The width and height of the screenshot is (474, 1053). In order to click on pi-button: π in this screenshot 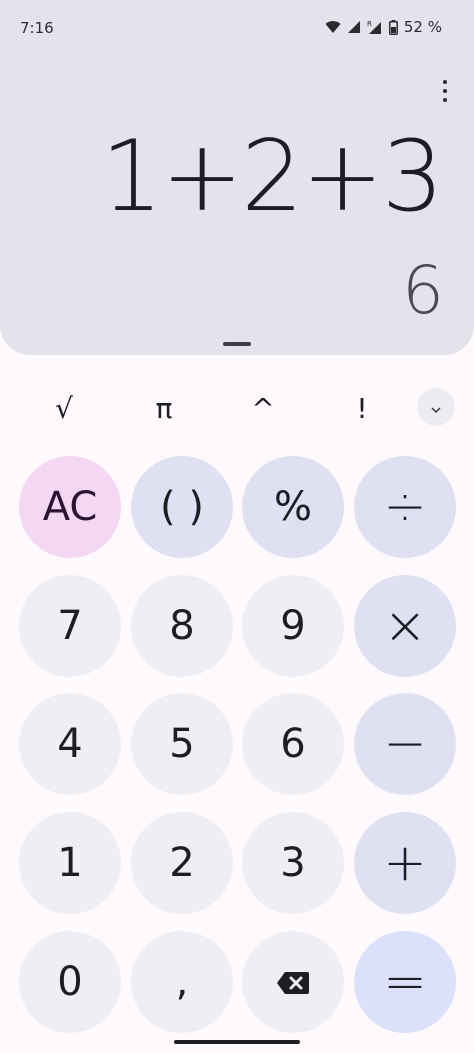, I will do `click(164, 408)`.